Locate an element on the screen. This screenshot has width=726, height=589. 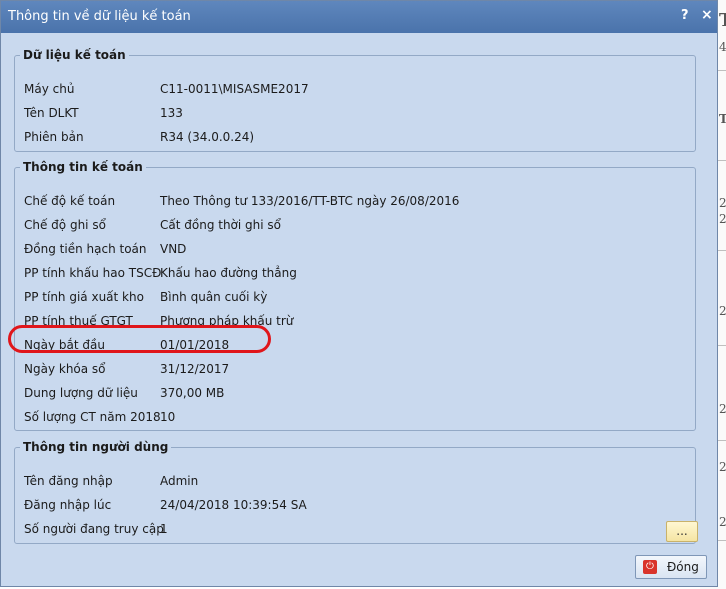
close-button: ⏻ Đóng is located at coordinates (671, 567).